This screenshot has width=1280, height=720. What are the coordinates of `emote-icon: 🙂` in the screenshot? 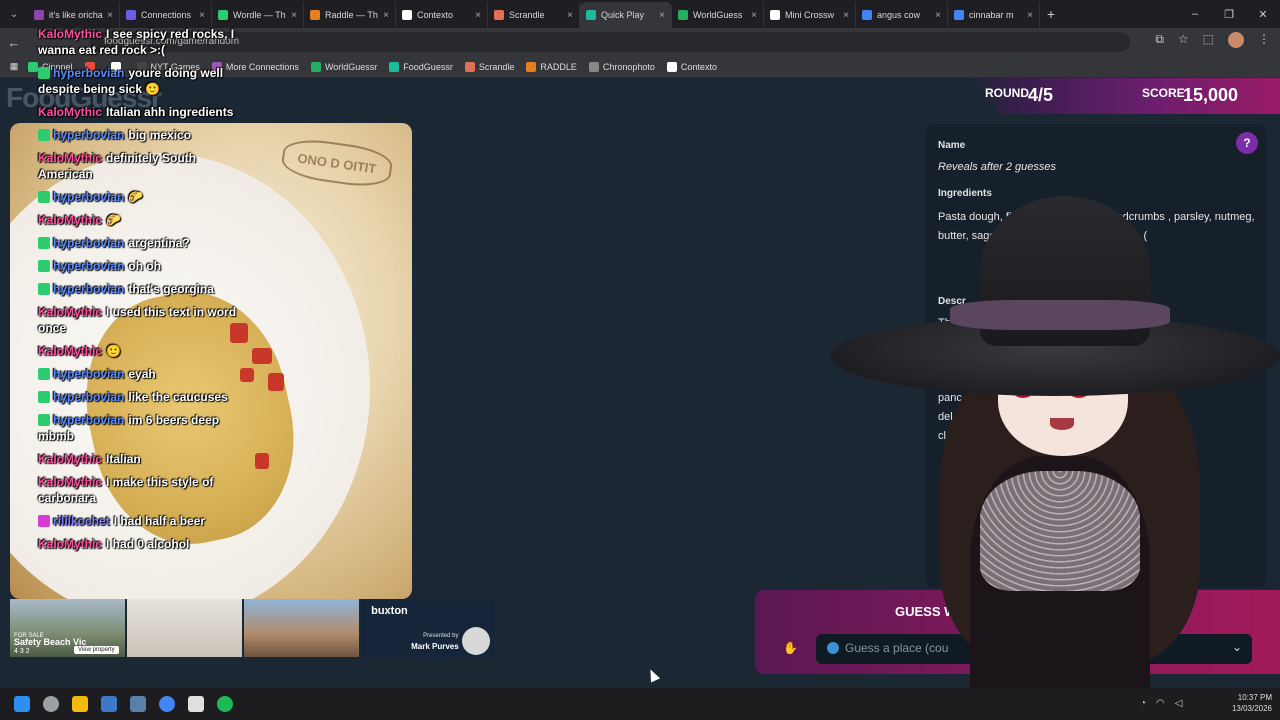 It's located at (113, 351).